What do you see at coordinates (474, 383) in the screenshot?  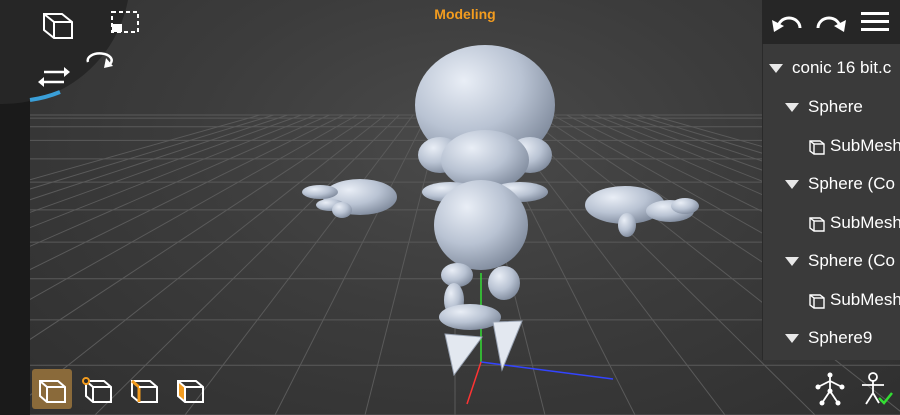 I see `z-axis-line` at bounding box center [474, 383].